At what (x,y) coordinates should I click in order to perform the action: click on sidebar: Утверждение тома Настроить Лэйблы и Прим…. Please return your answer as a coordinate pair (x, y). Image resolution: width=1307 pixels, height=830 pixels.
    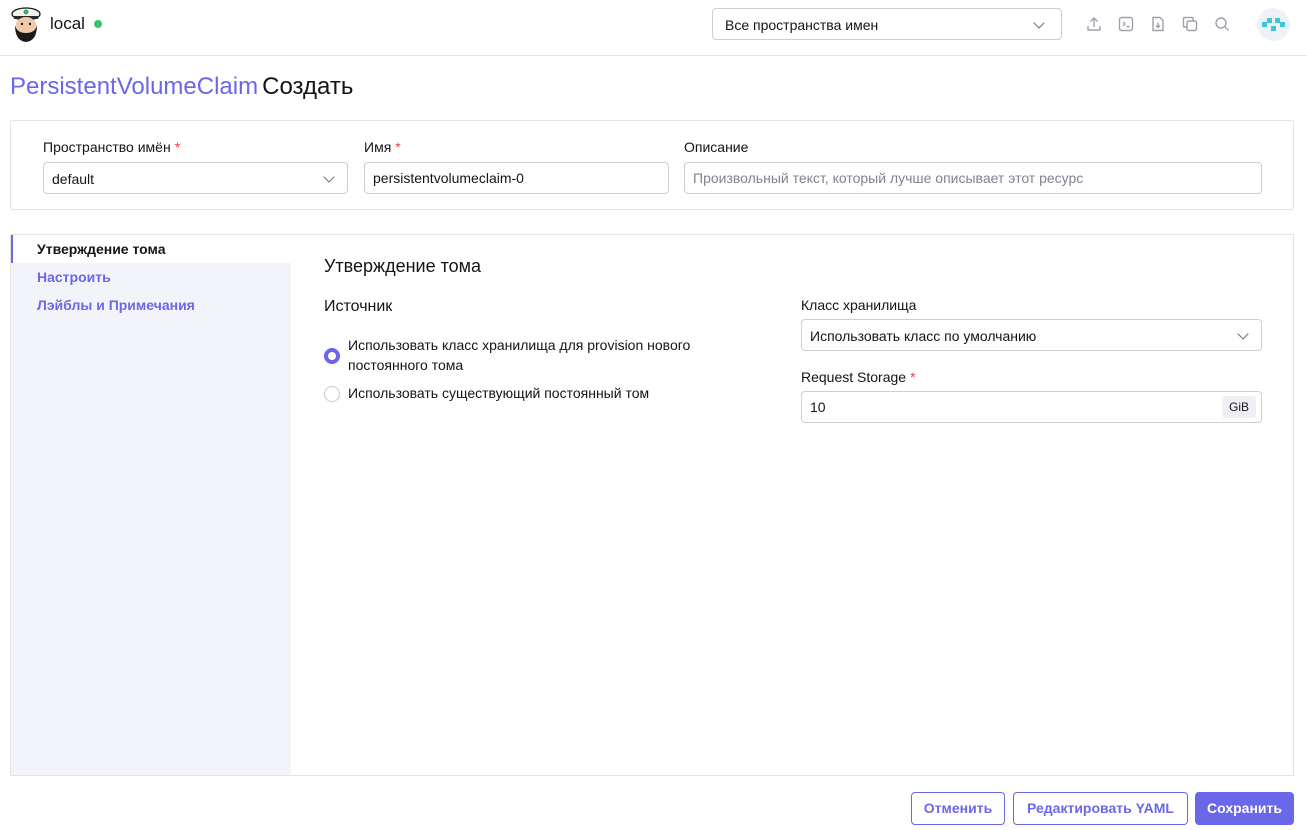
    Looking at the image, I should click on (151, 505).